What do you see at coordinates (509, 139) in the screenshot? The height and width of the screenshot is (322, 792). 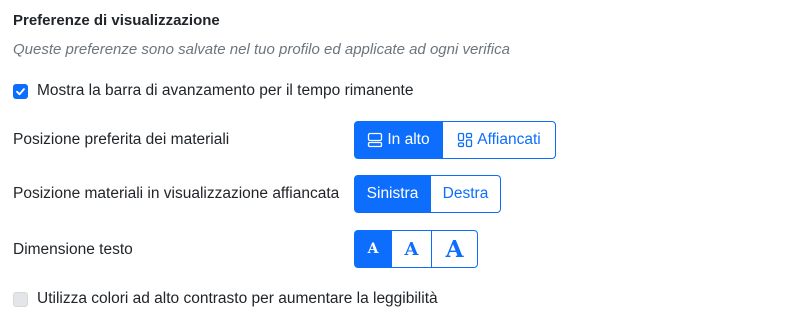 I see `materials-side-label: Affiancati` at bounding box center [509, 139].